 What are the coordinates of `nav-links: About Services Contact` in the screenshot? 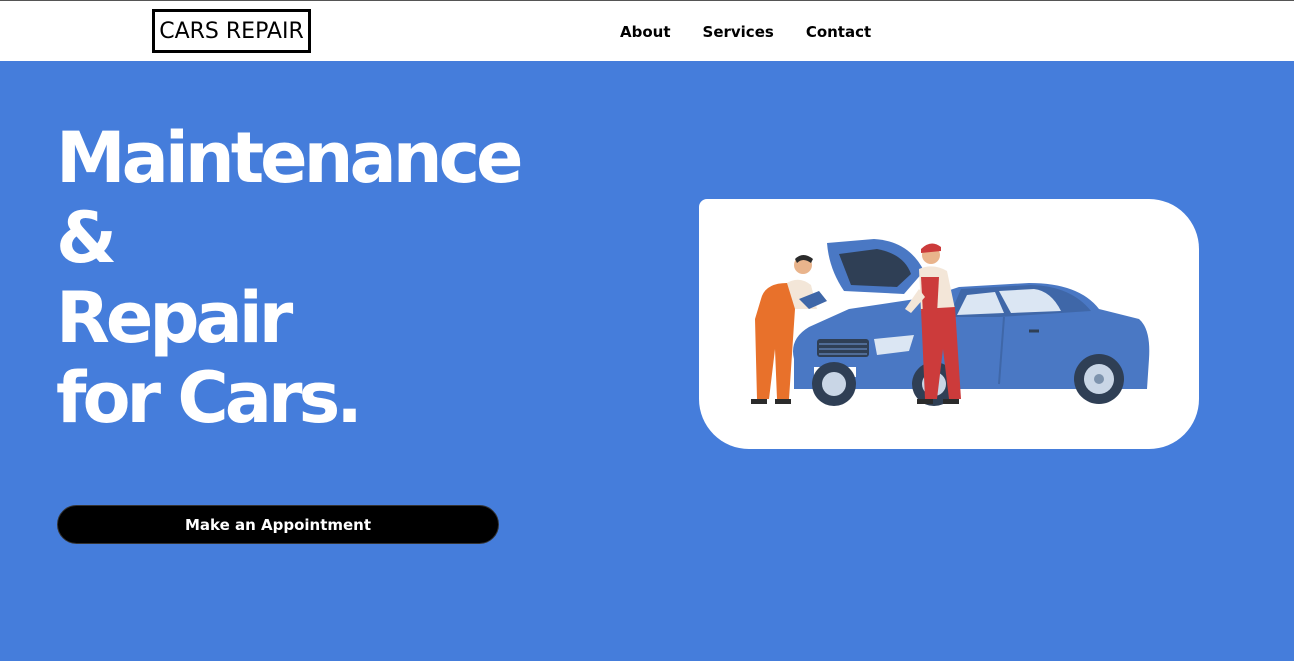 It's located at (745, 31).